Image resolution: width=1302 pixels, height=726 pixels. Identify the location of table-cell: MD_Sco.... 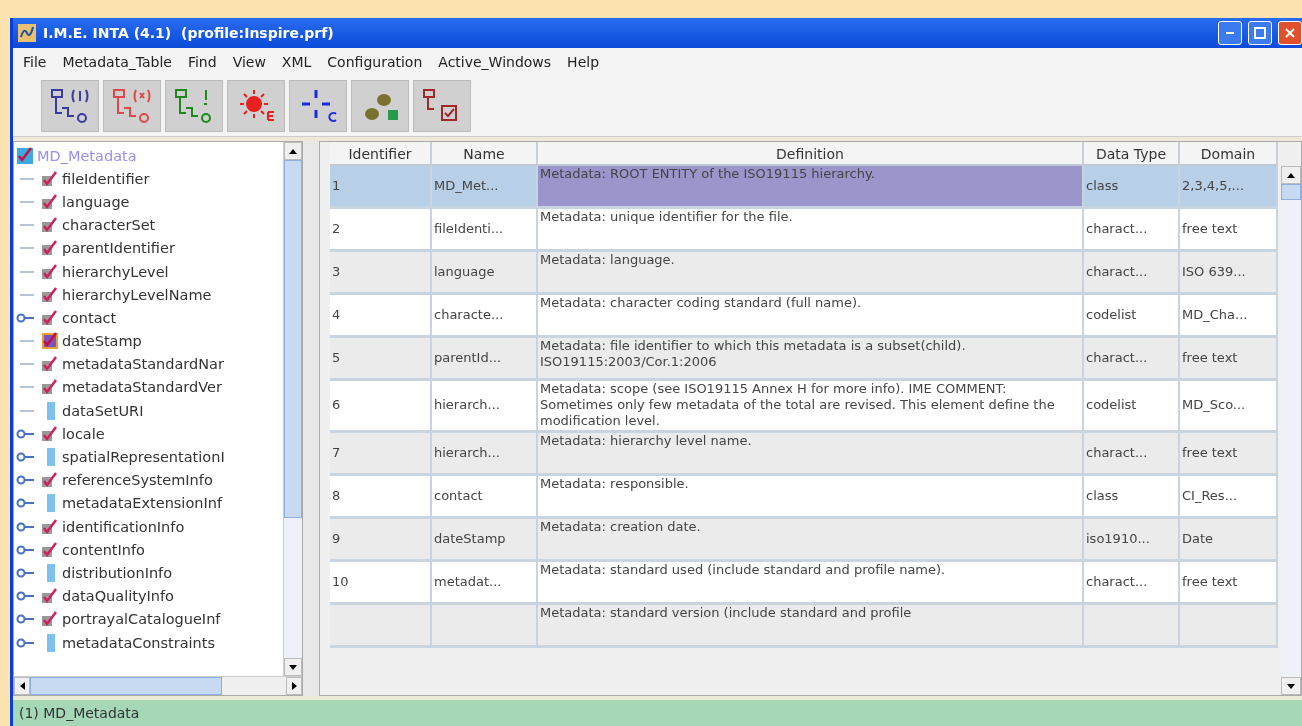
(1229, 407).